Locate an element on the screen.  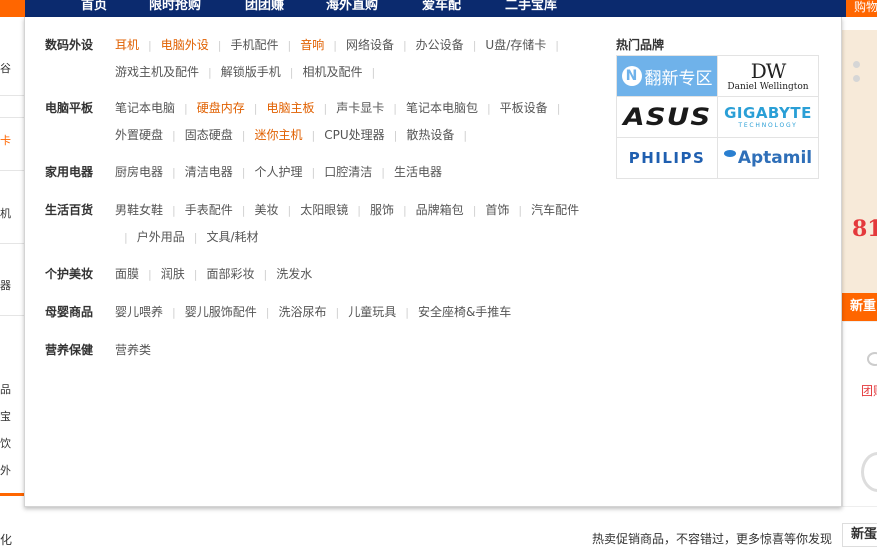
category-link: 声卡显卡 is located at coordinates (360, 108).